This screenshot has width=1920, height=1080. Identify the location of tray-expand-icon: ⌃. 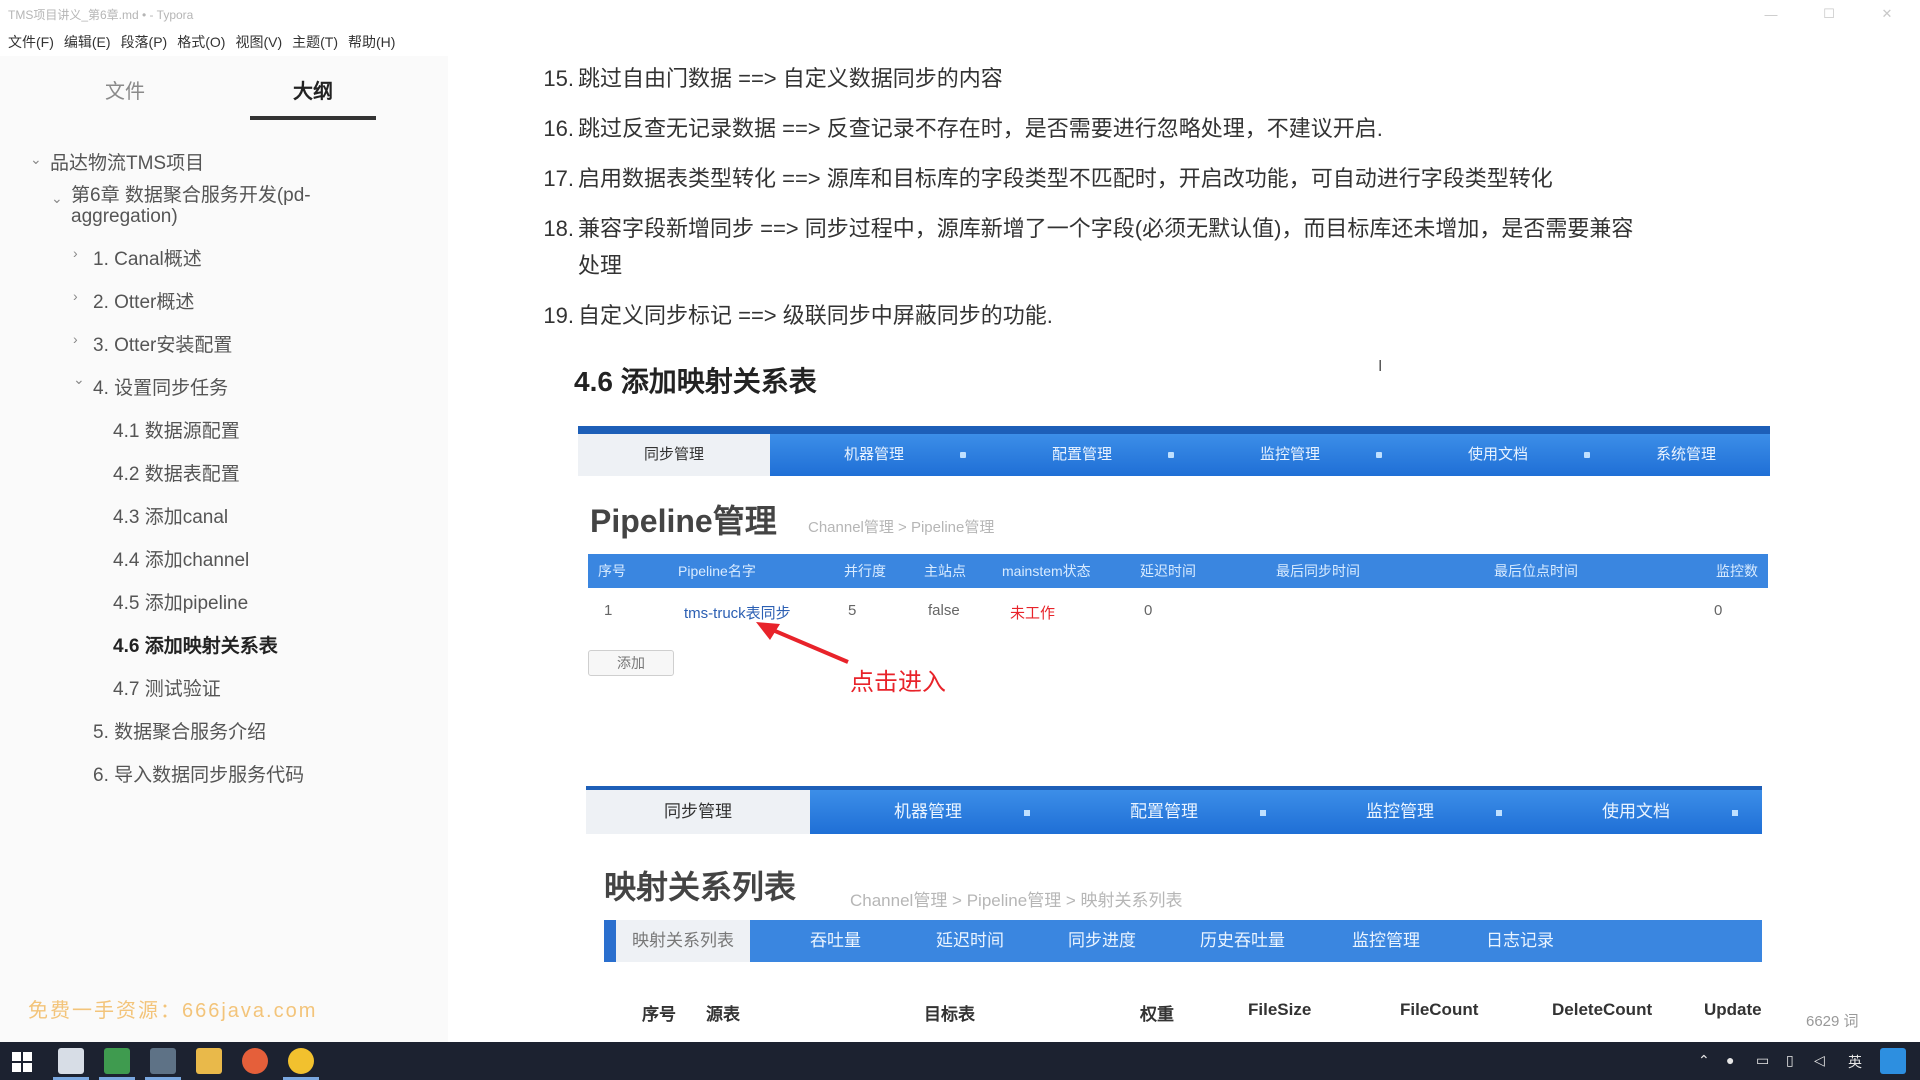
(1704, 1060).